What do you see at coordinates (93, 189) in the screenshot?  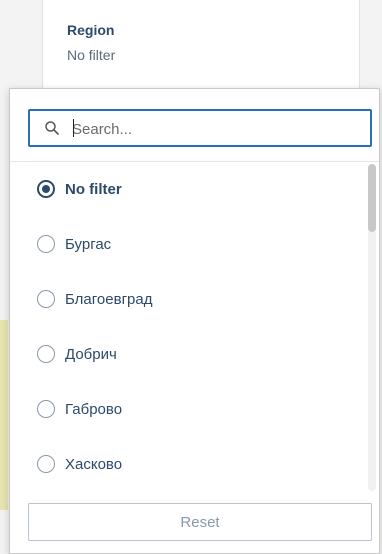 I see `option-label: No filter` at bounding box center [93, 189].